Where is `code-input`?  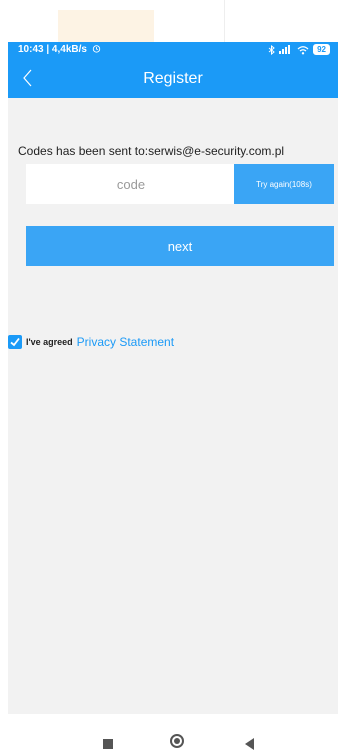 code-input is located at coordinates (131, 184).